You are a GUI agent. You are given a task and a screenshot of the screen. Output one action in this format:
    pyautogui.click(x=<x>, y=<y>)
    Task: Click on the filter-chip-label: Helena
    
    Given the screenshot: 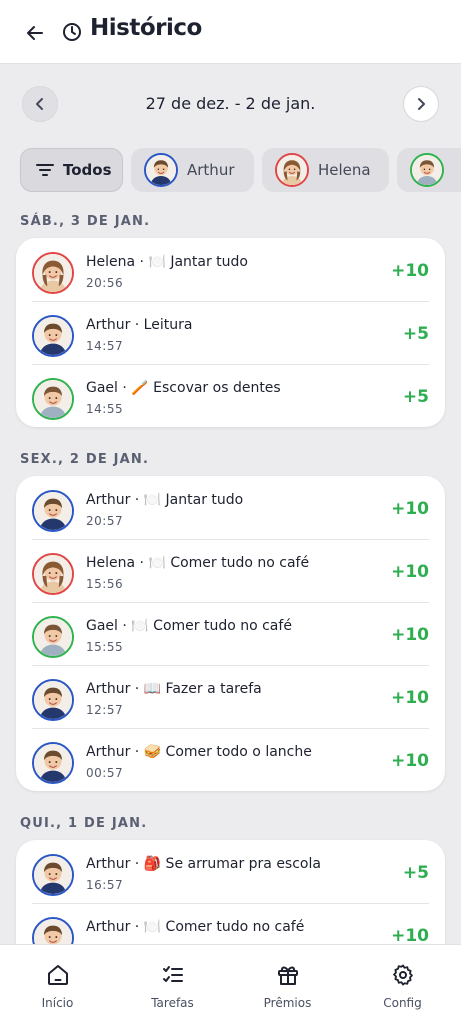 What is the action you would take?
    pyautogui.click(x=344, y=170)
    